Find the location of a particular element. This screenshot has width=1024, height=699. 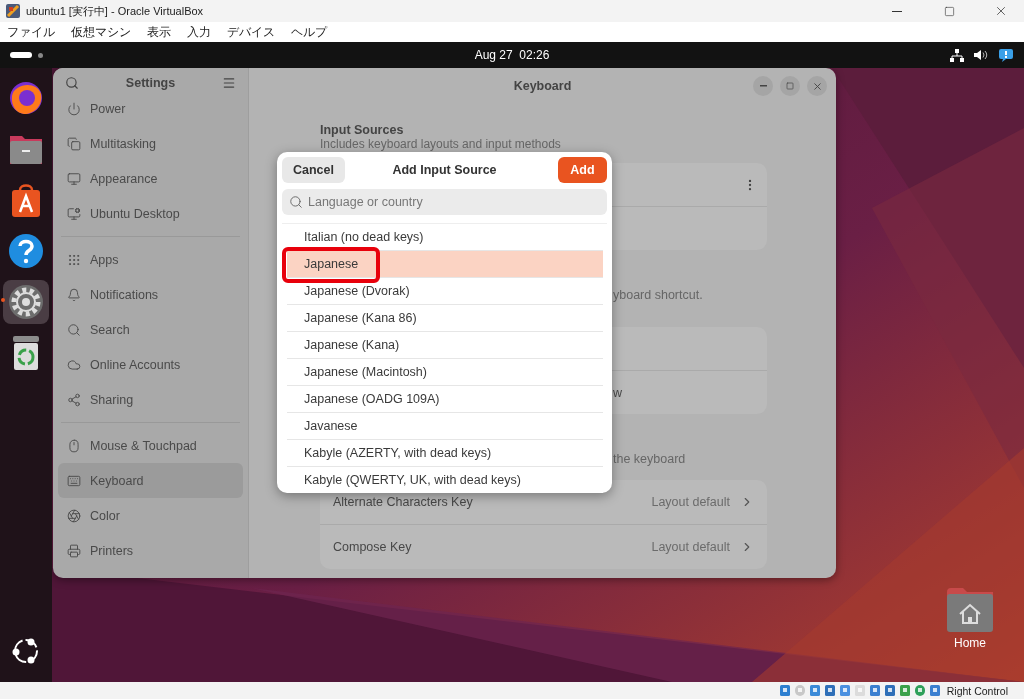

row-label: Javanese is located at coordinates (331, 426).